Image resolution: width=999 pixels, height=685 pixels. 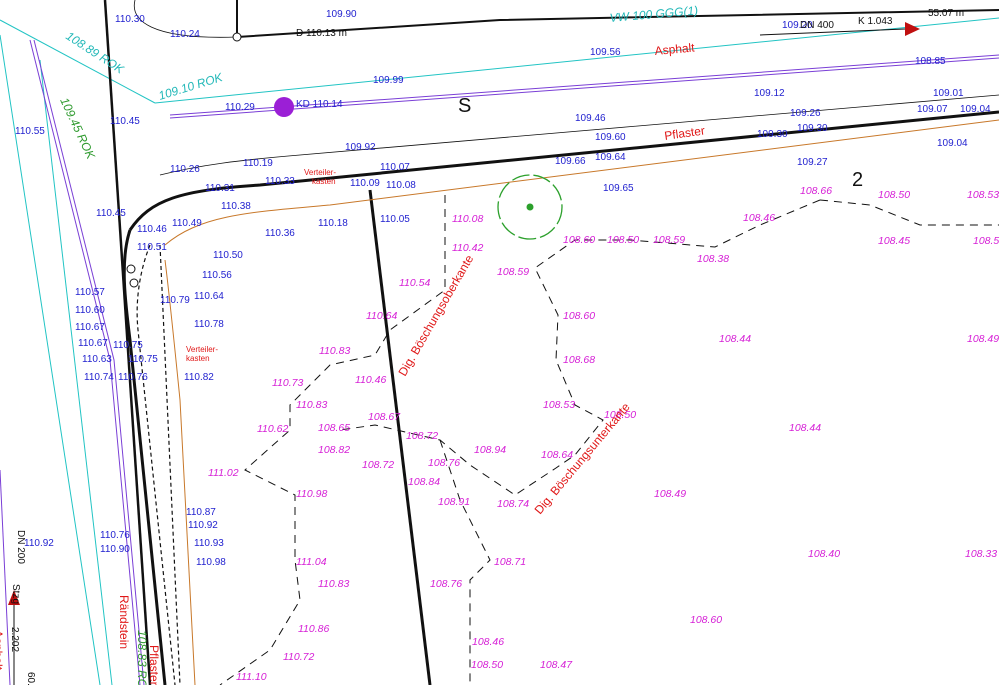 I want to click on map-label: 109.45 ROK, so click(x=77, y=128).